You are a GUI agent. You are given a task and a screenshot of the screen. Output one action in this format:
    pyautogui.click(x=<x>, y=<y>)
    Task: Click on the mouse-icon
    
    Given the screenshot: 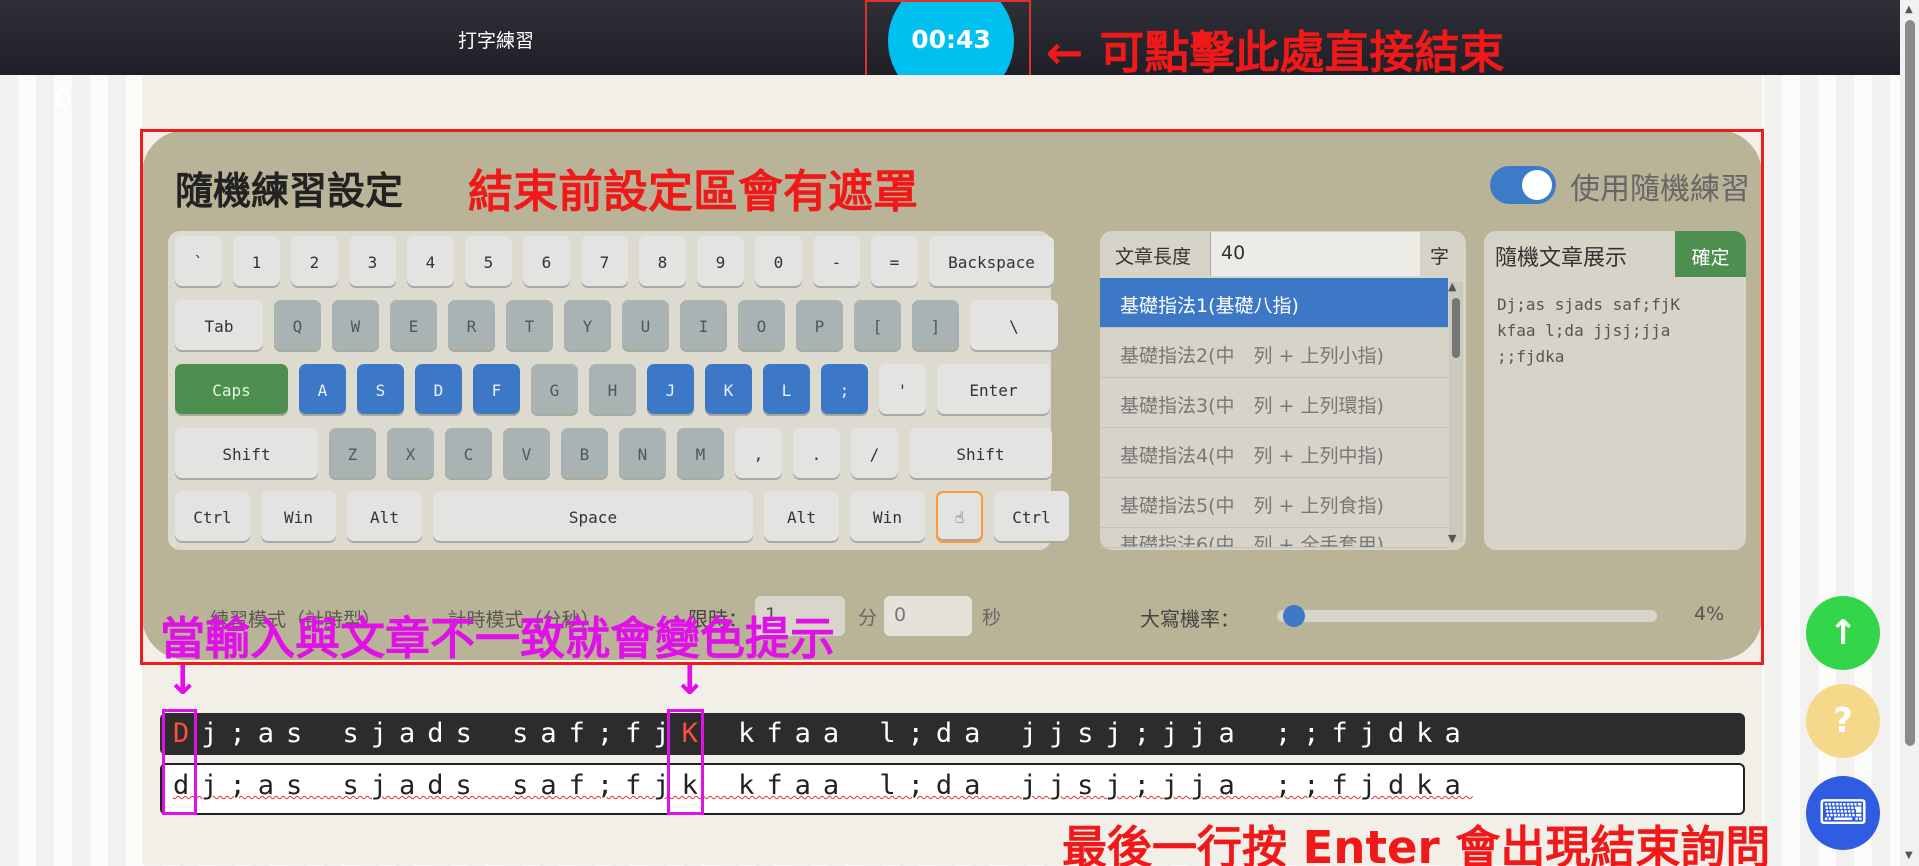 What is the action you would take?
    pyautogui.click(x=63, y=98)
    